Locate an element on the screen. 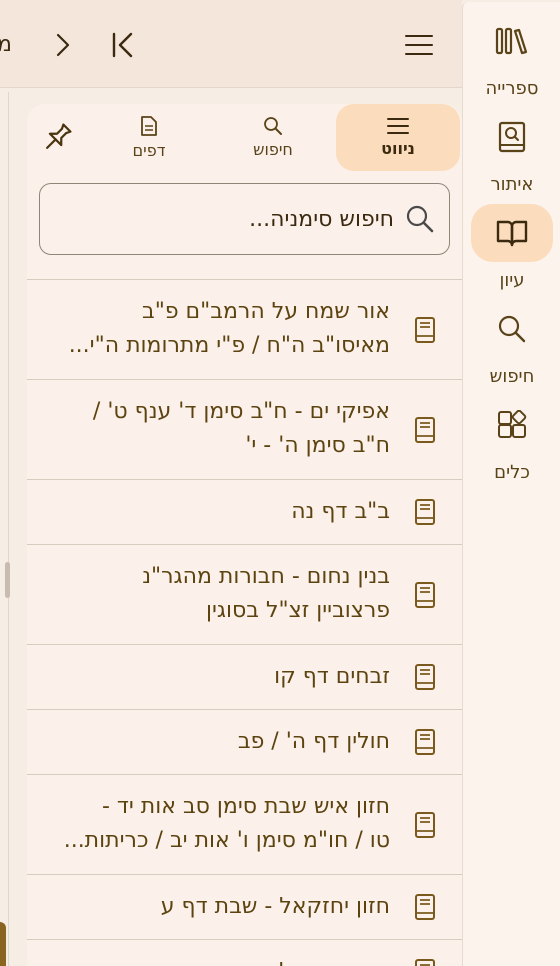  rail-label-library: ספרייה is located at coordinates (512, 88).